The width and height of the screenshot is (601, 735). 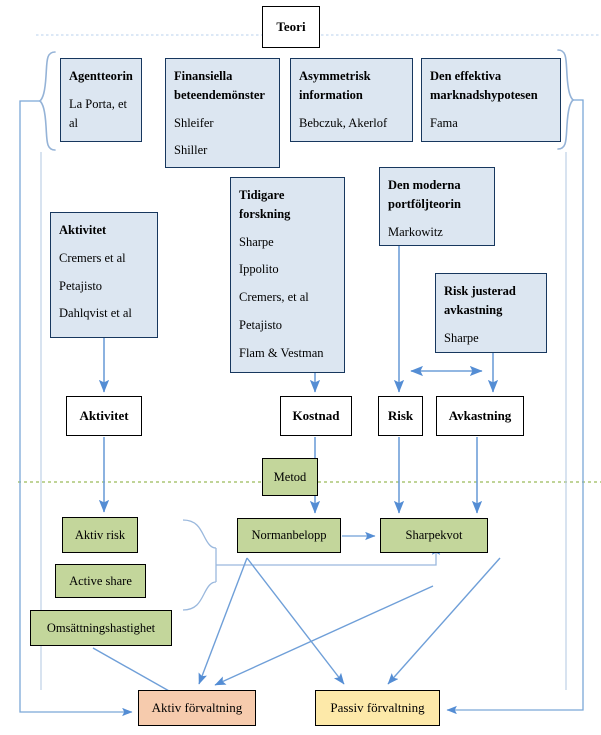 I want to click on box-active-share-label: Active share, so click(x=100, y=580).